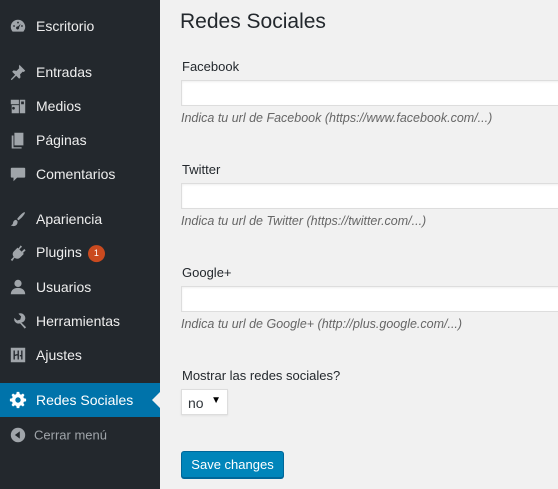  I want to click on googleplus-label: Google+, so click(207, 272).